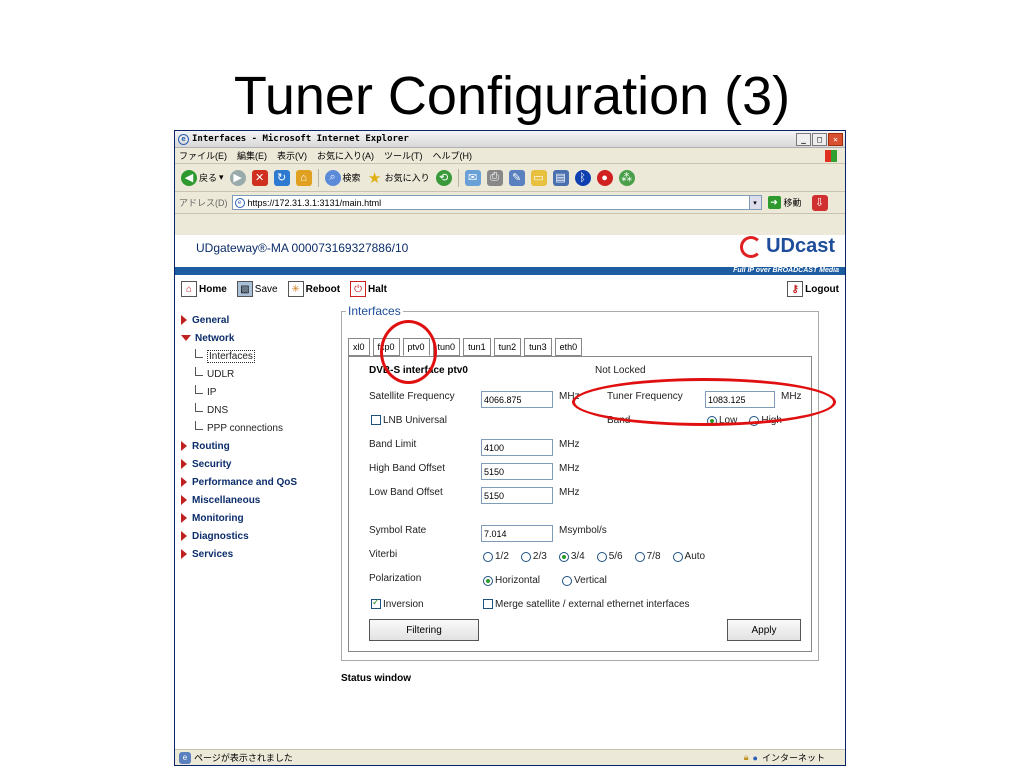 The image size is (1024, 768). Describe the element at coordinates (261, 320) in the screenshot. I see `sidebar-item-general: General` at that location.